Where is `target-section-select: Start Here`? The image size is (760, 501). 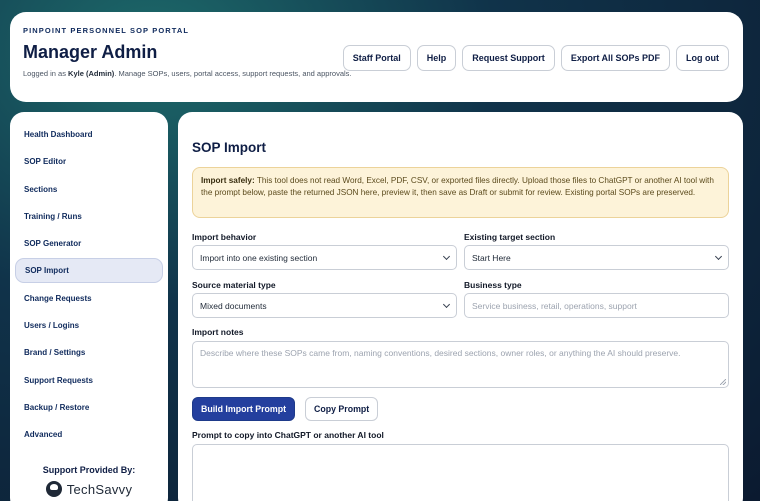 target-section-select: Start Here is located at coordinates (596, 257).